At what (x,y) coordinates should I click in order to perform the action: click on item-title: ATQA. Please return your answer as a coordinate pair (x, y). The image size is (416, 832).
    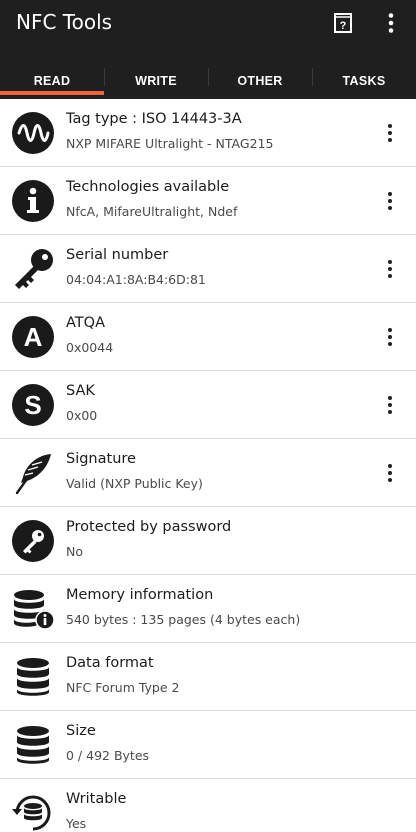
    Looking at the image, I should click on (85, 323).